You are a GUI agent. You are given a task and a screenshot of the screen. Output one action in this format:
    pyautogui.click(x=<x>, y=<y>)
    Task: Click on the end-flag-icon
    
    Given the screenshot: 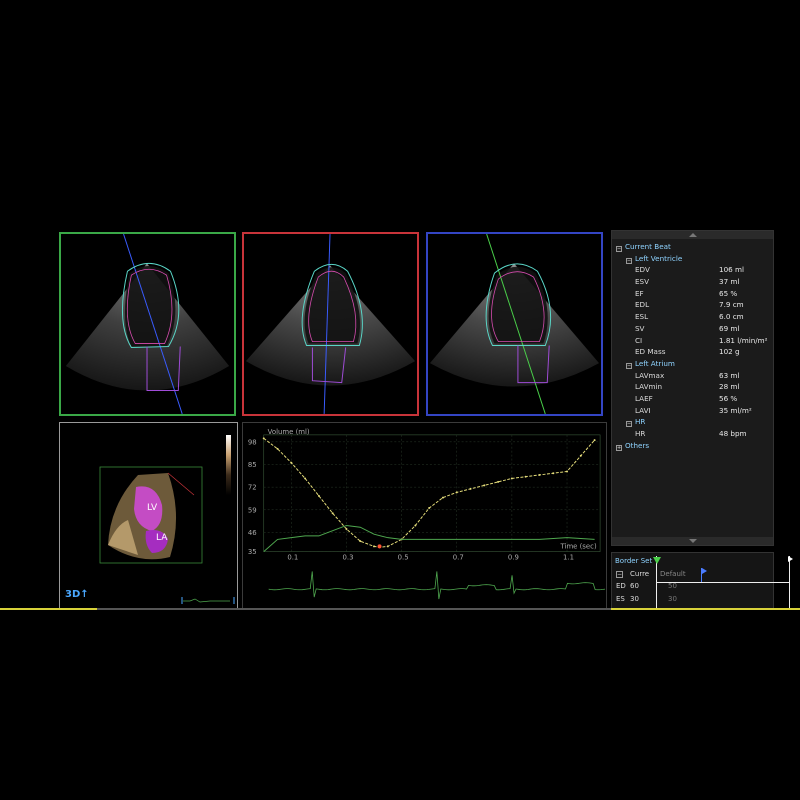 What is the action you would take?
    pyautogui.click(x=790, y=559)
    